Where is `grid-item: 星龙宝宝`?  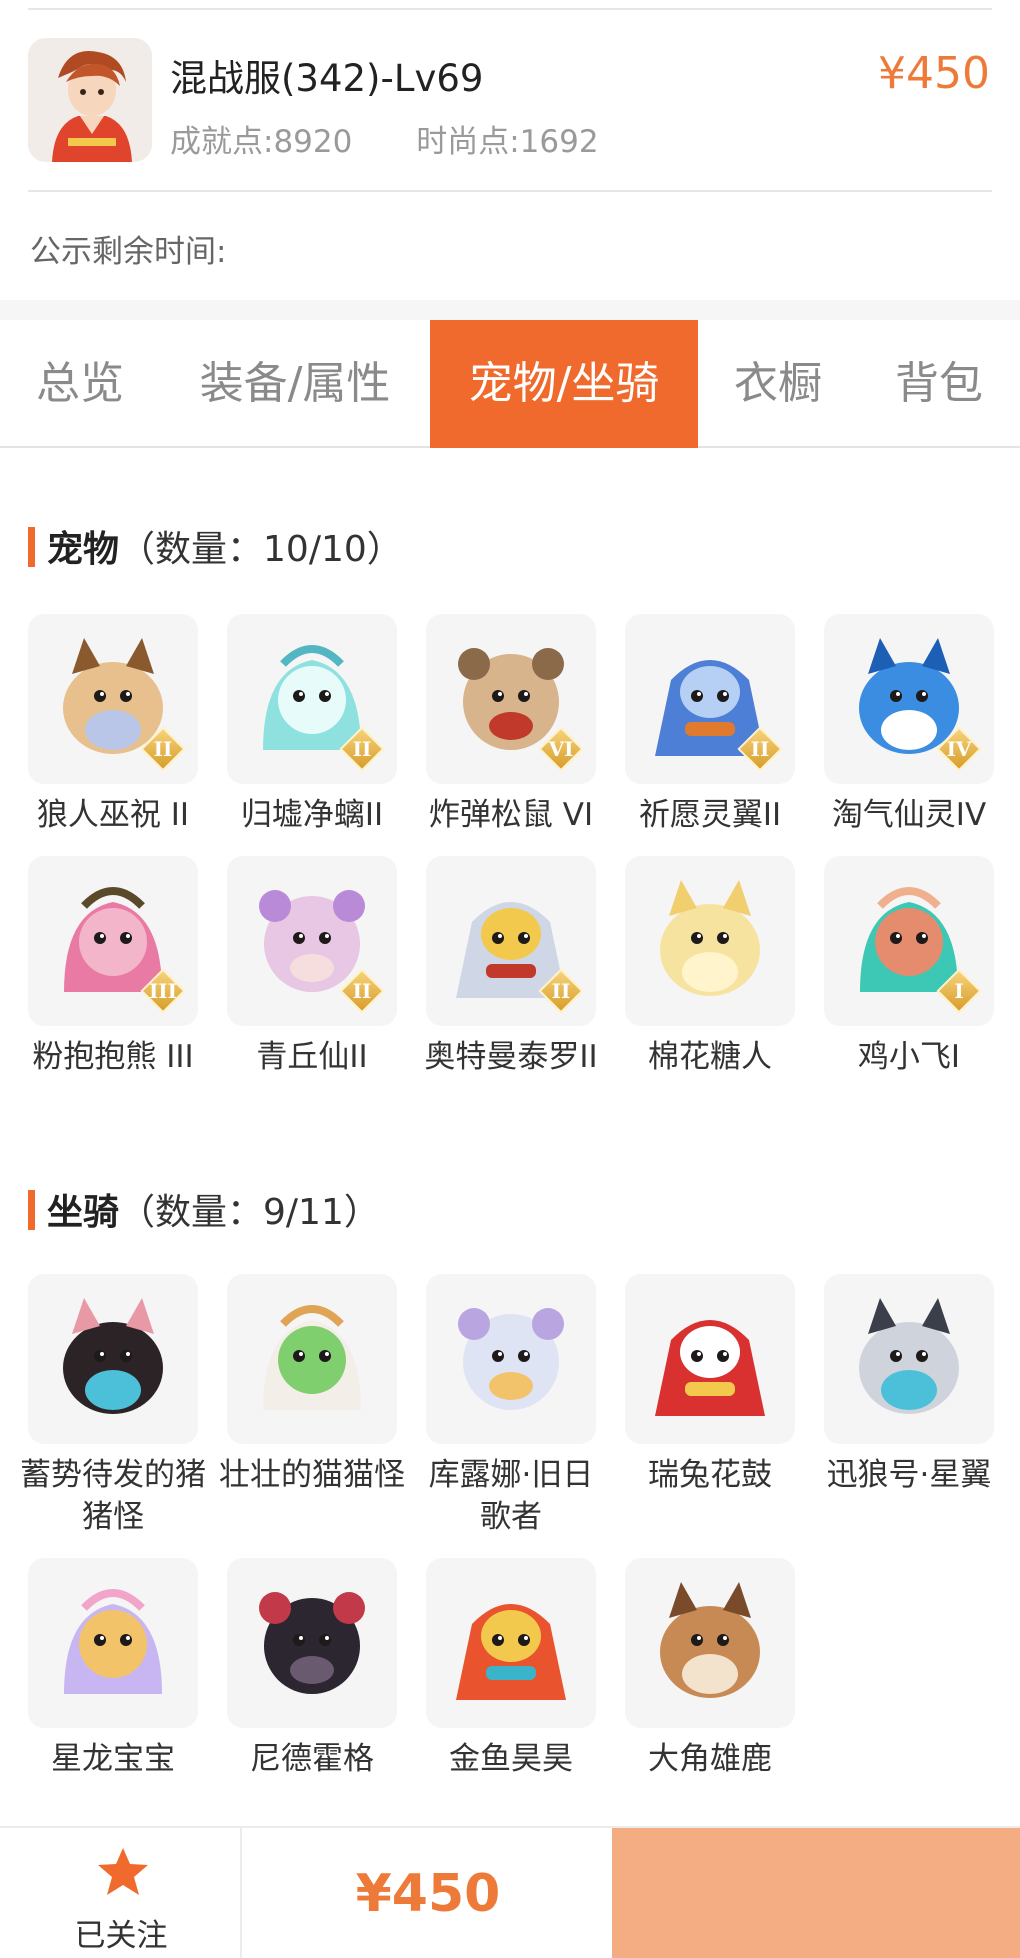
grid-item: 星龙宝宝 is located at coordinates (113, 1669).